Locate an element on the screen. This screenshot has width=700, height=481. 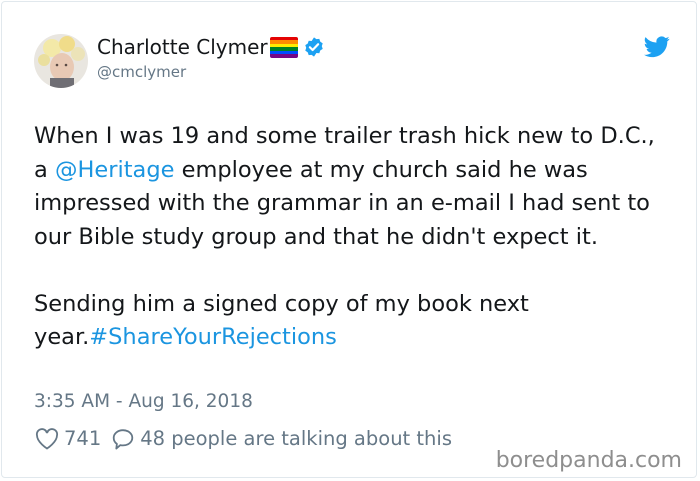
rainbow-flag-icon is located at coordinates (283, 47).